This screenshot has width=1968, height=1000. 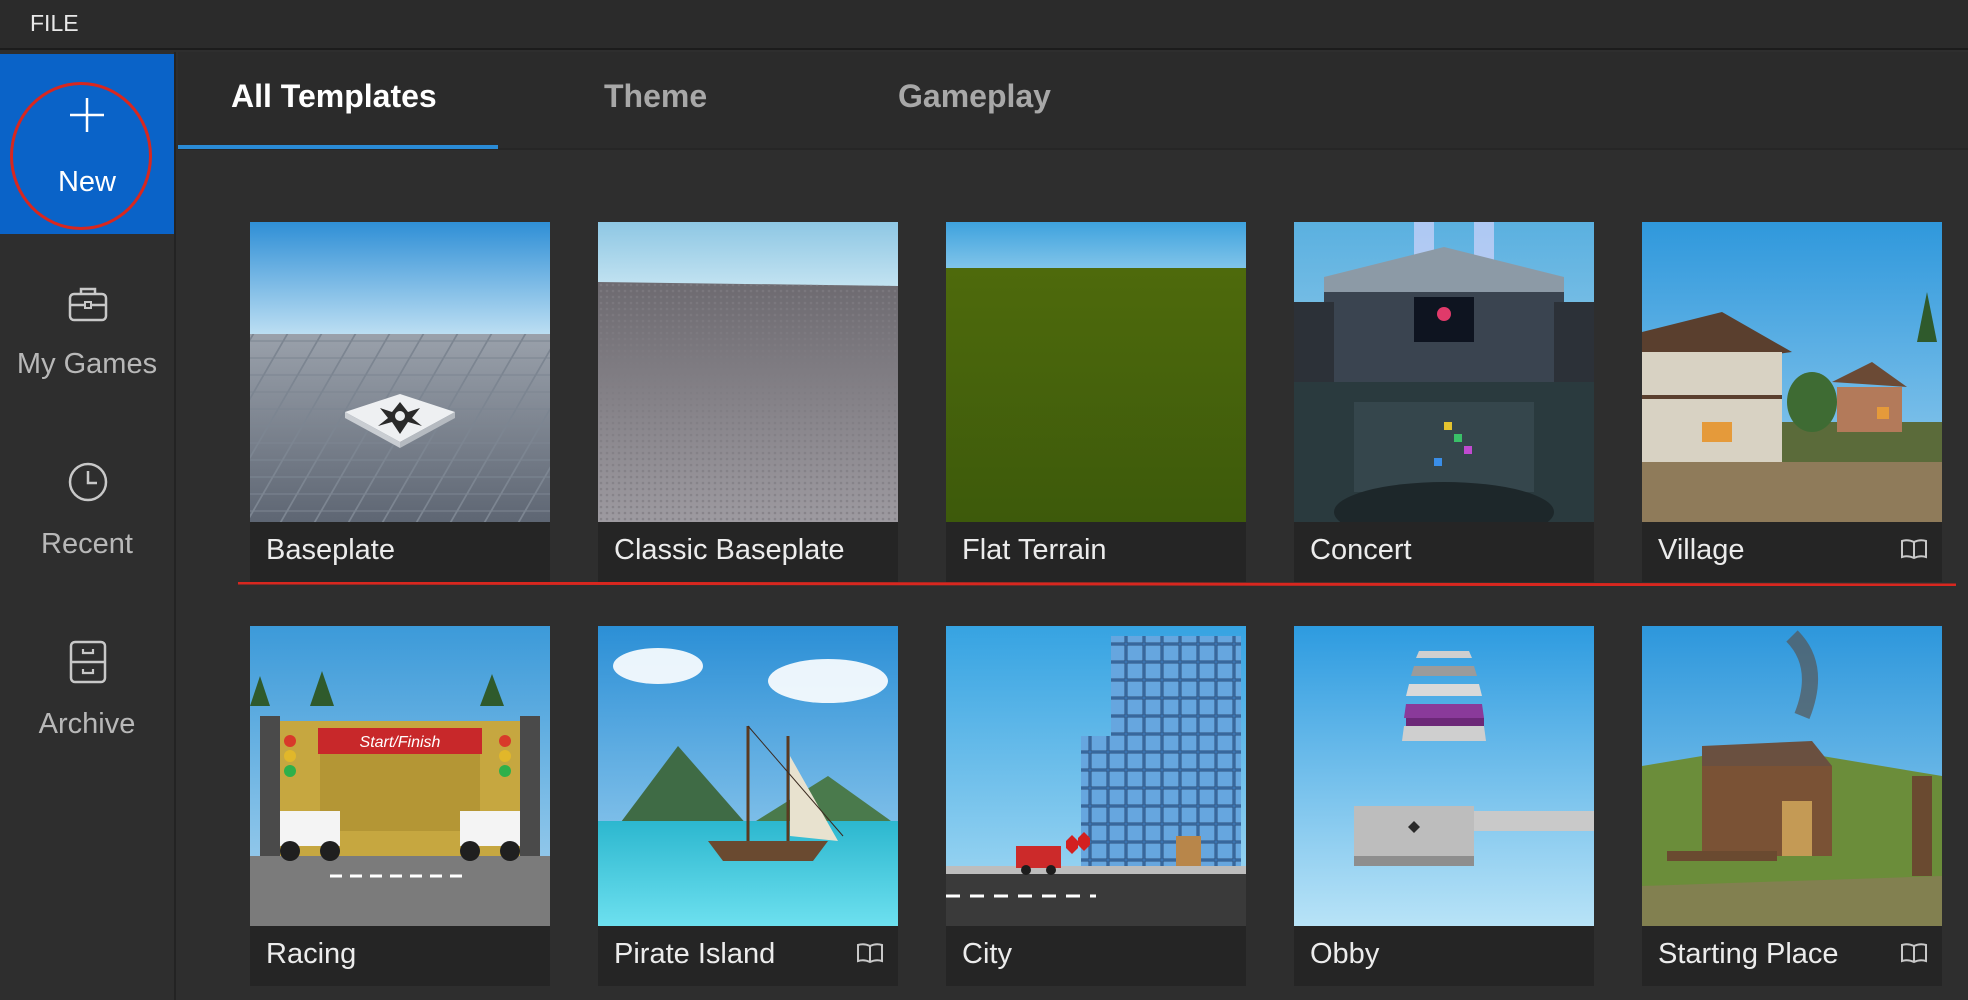 What do you see at coordinates (1444, 776) in the screenshot?
I see `obby-thumbnail` at bounding box center [1444, 776].